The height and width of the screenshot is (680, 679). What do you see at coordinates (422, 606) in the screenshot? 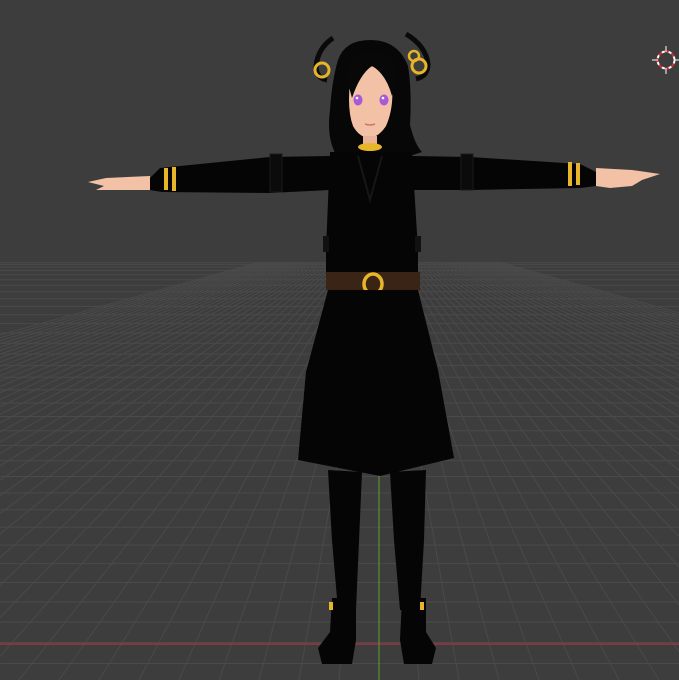
I see `boot-clasp-right` at bounding box center [422, 606].